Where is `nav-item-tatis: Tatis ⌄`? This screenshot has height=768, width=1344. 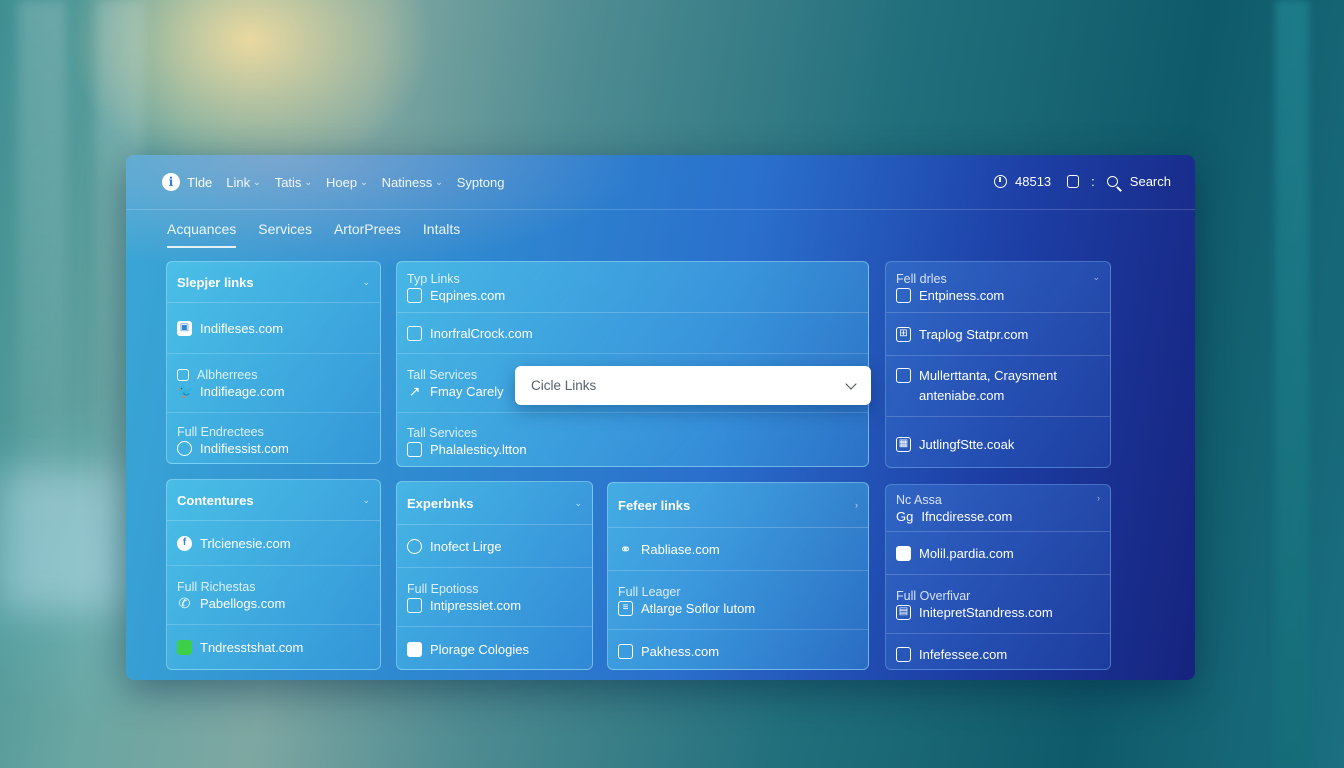
nav-item-tatis: Tatis ⌄ is located at coordinates (293, 182).